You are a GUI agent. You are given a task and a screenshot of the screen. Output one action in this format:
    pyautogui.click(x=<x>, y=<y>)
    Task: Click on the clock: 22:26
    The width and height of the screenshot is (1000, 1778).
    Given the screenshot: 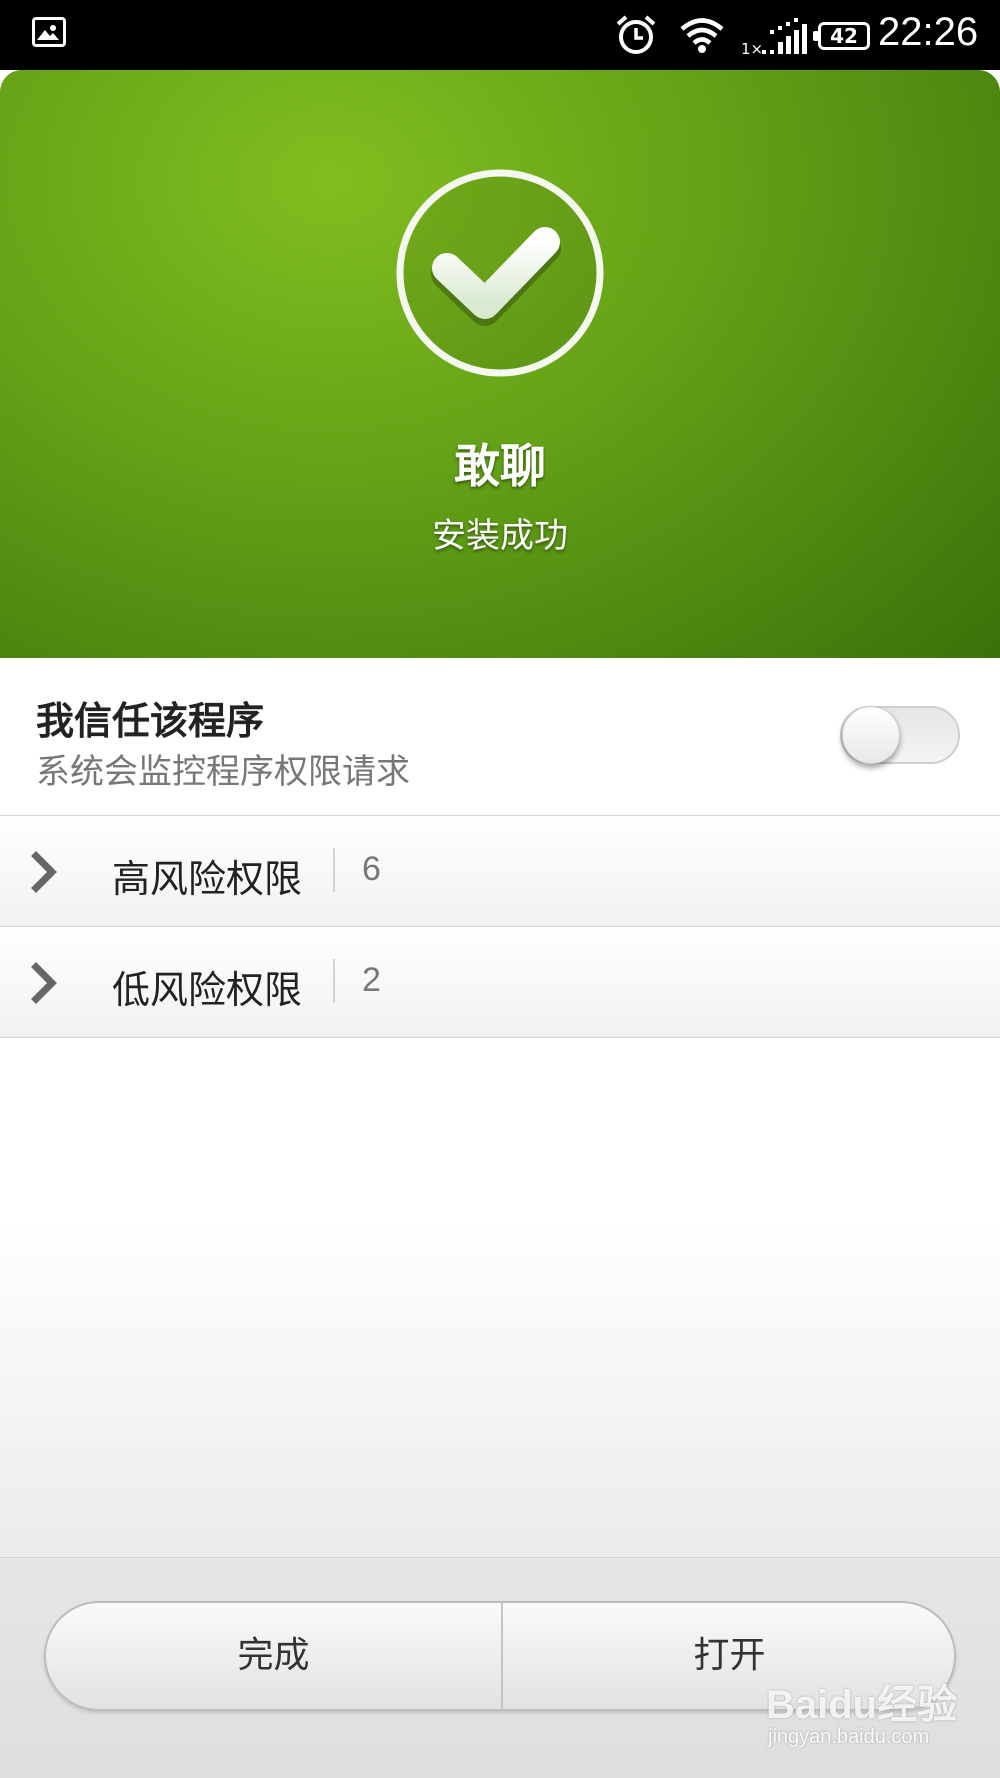 What is the action you would take?
    pyautogui.click(x=928, y=32)
    